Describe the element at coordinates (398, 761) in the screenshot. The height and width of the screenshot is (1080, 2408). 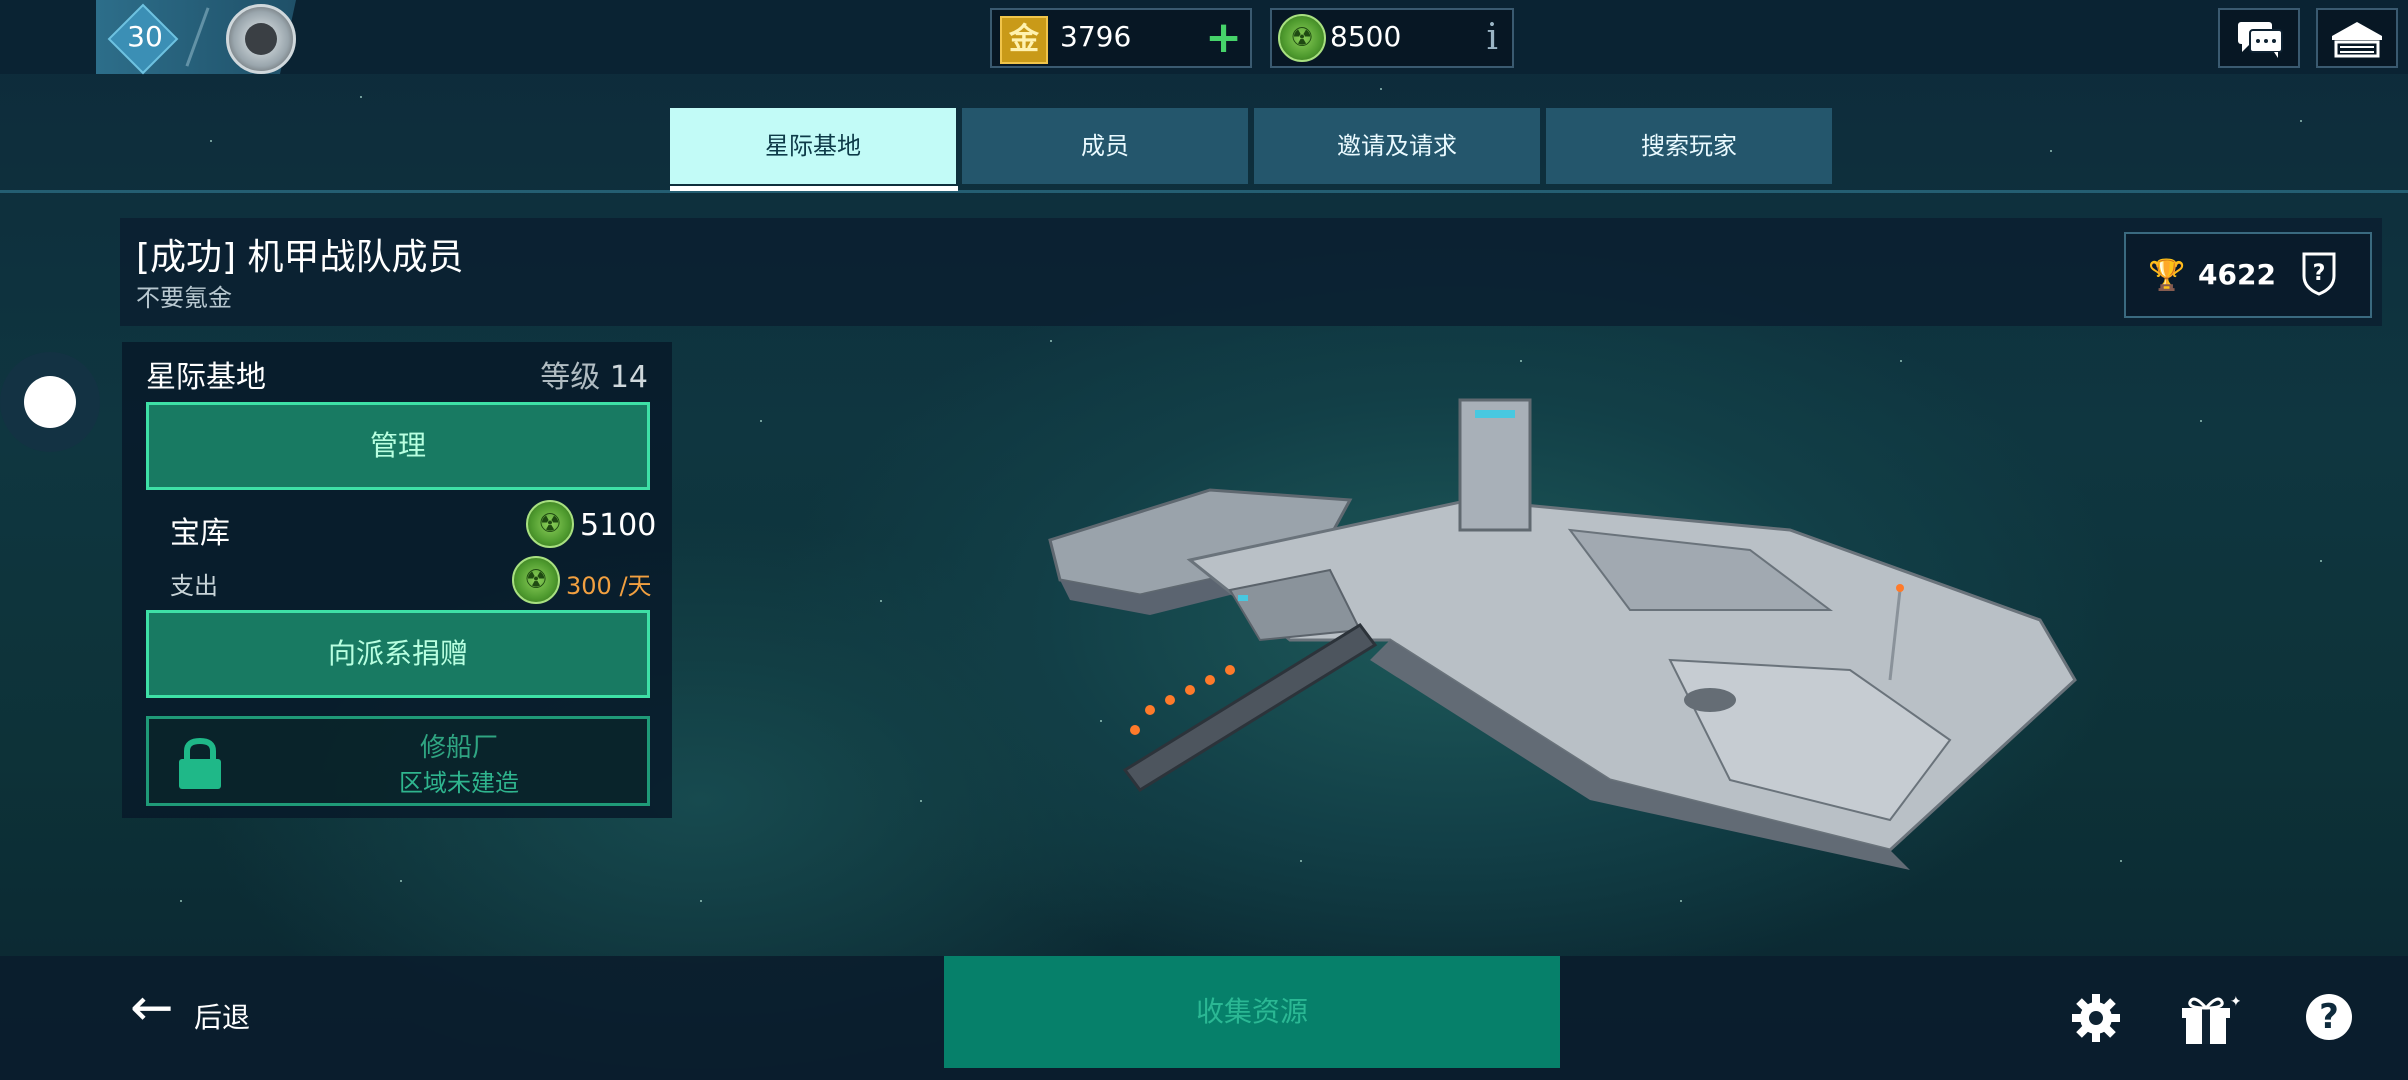
I see `shipyard-locked: 修船厂 区域未建造` at that location.